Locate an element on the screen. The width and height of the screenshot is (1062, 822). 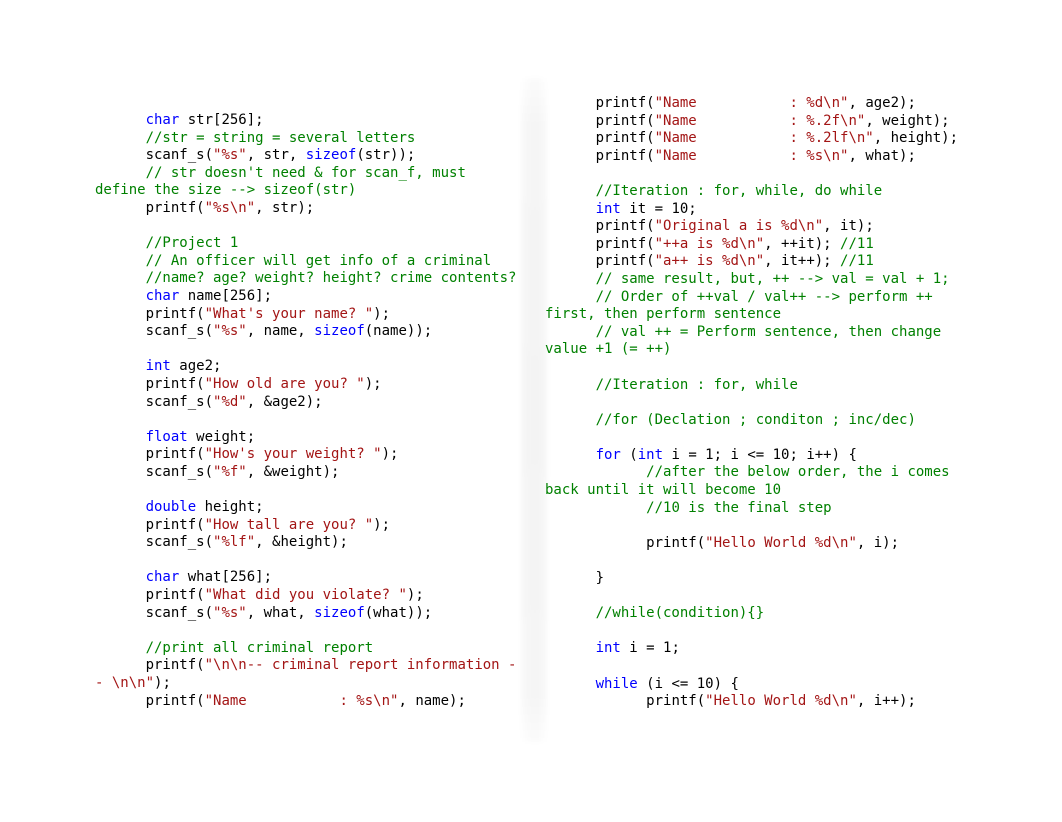
right-code-line: printf("Name : %d\n", age2); is located at coordinates (761, 104).